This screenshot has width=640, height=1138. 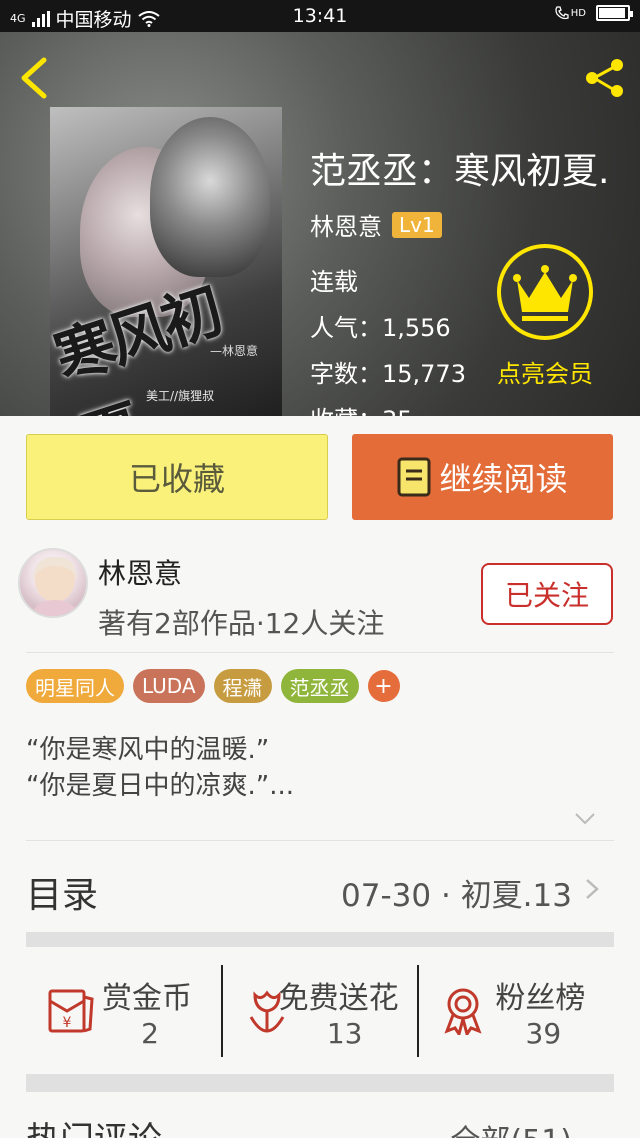 I want to click on reward-name: 粉丝榜, so click(x=540, y=998).